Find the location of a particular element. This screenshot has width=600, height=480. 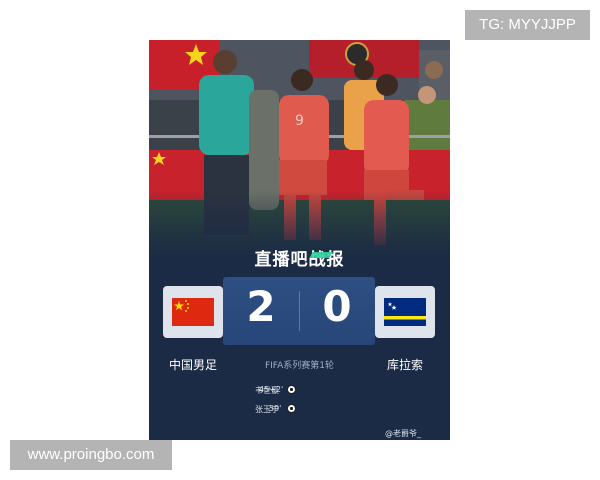

china-flag-icon is located at coordinates (193, 312).